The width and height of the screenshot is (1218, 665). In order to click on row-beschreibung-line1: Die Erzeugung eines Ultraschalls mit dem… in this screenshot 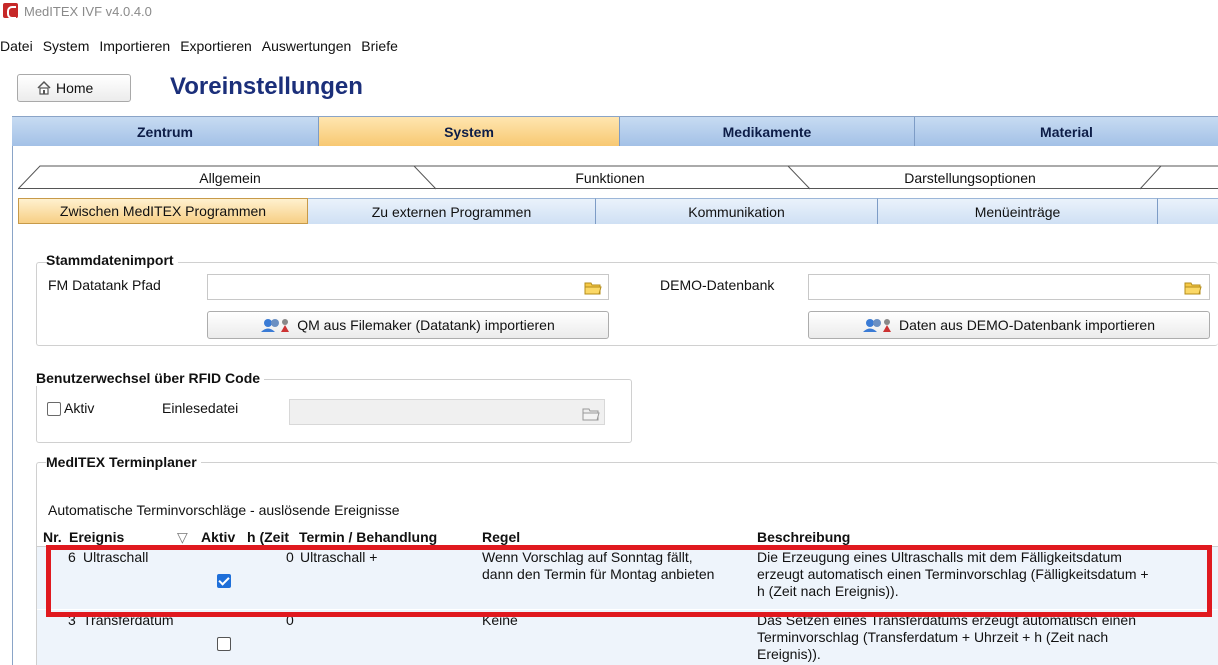, I will do `click(939, 557)`.